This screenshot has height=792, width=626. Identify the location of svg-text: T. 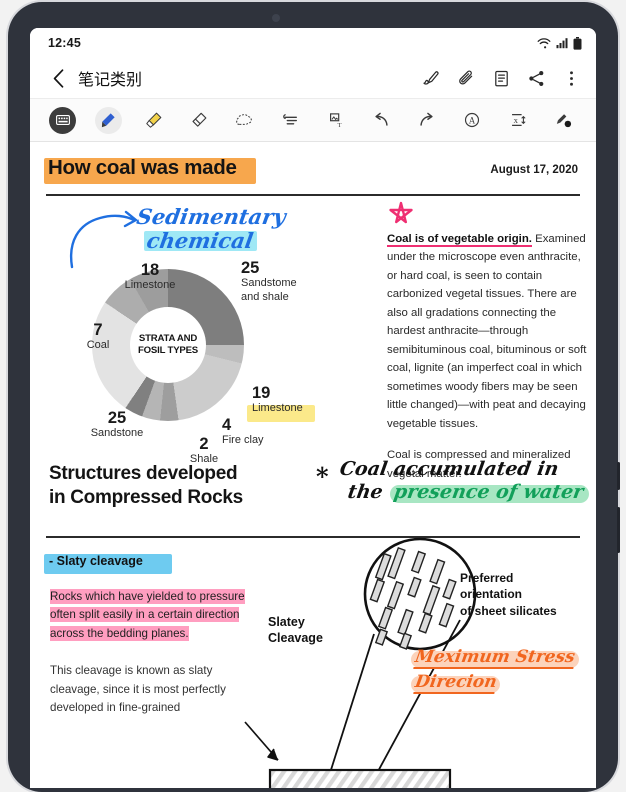
(339, 125).